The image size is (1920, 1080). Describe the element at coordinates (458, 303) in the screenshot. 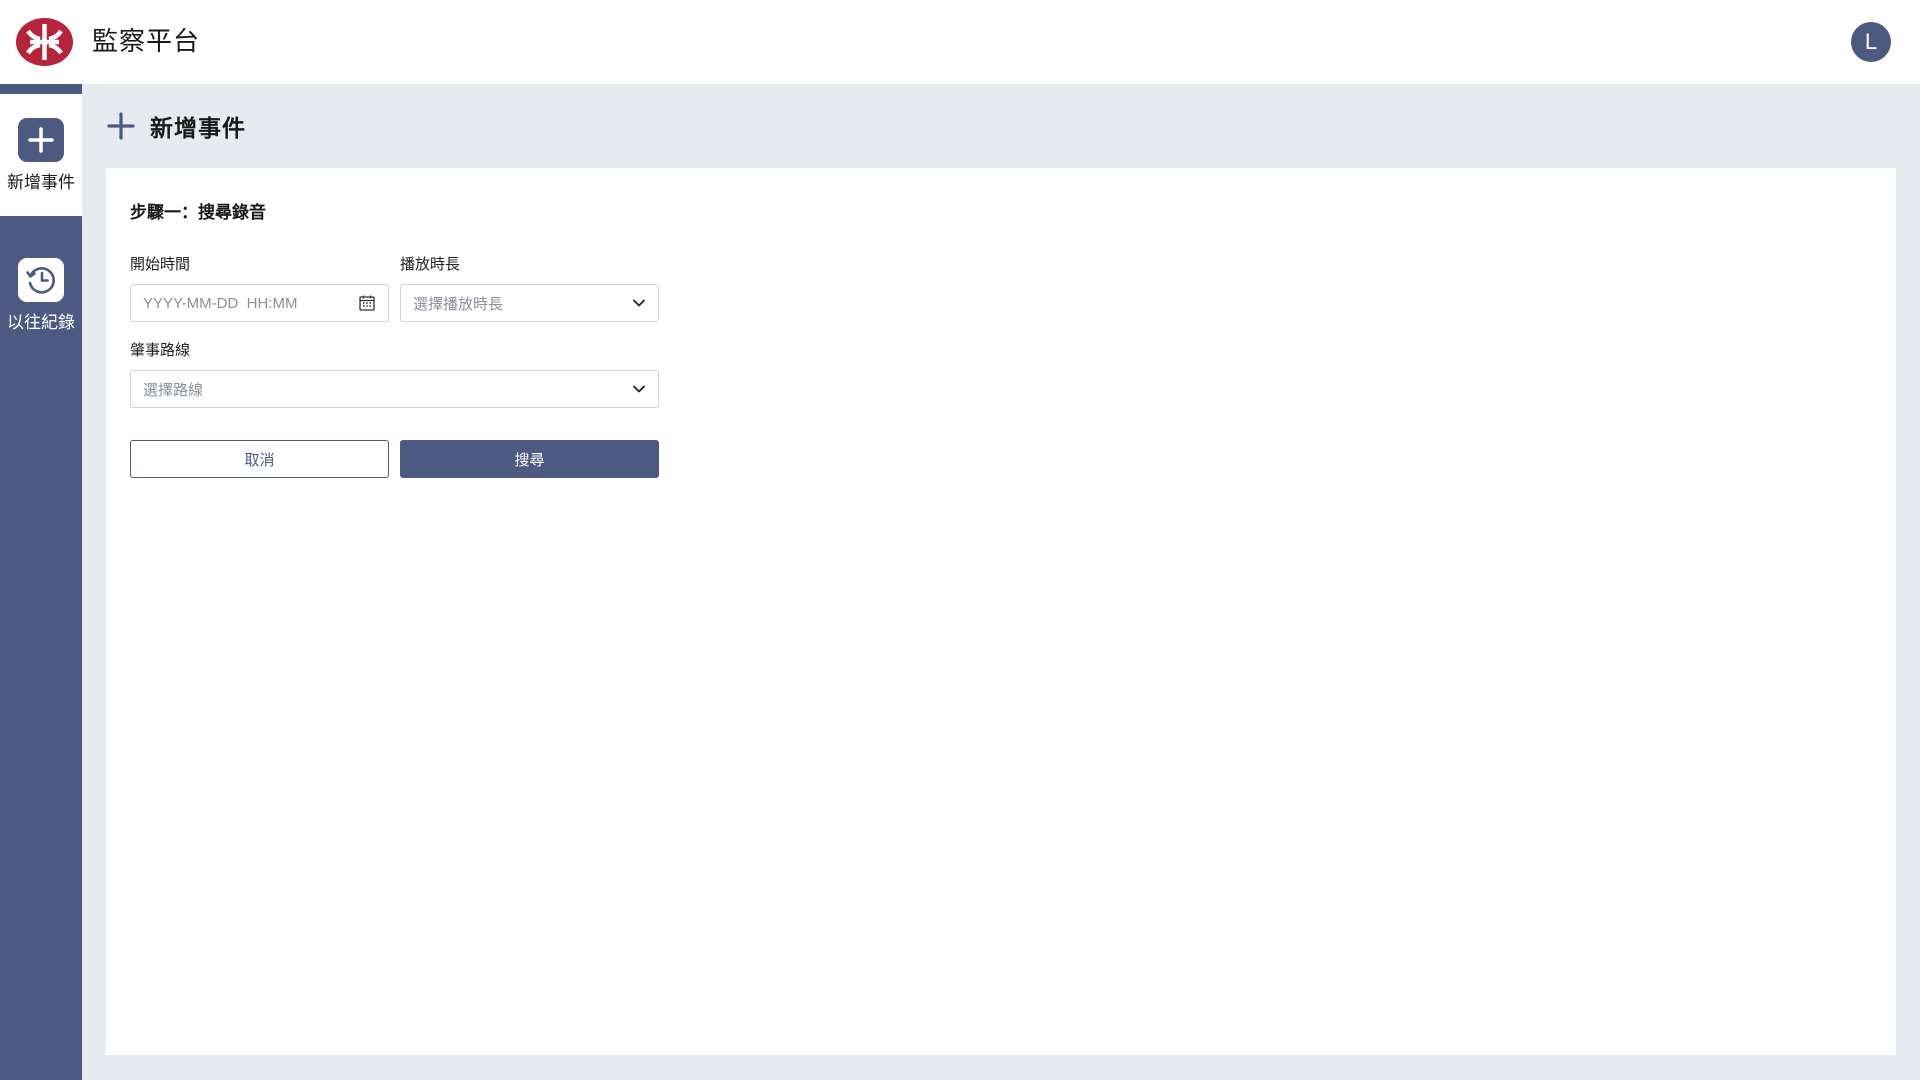

I see `duration-placeholder: 選擇播放時長` at that location.